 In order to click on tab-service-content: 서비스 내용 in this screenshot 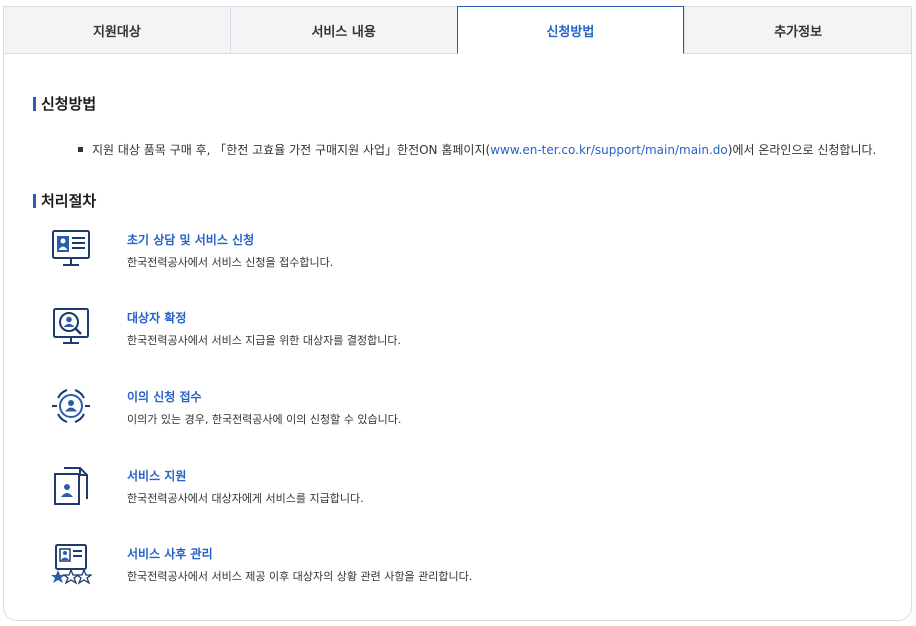, I will do `click(343, 30)`.